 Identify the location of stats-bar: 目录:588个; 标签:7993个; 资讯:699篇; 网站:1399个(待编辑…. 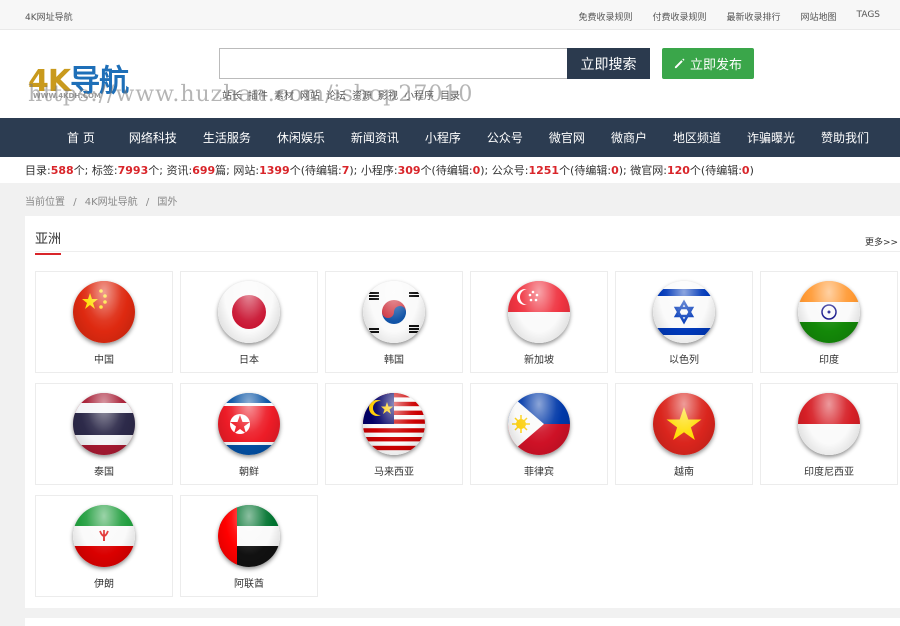
(450, 170).